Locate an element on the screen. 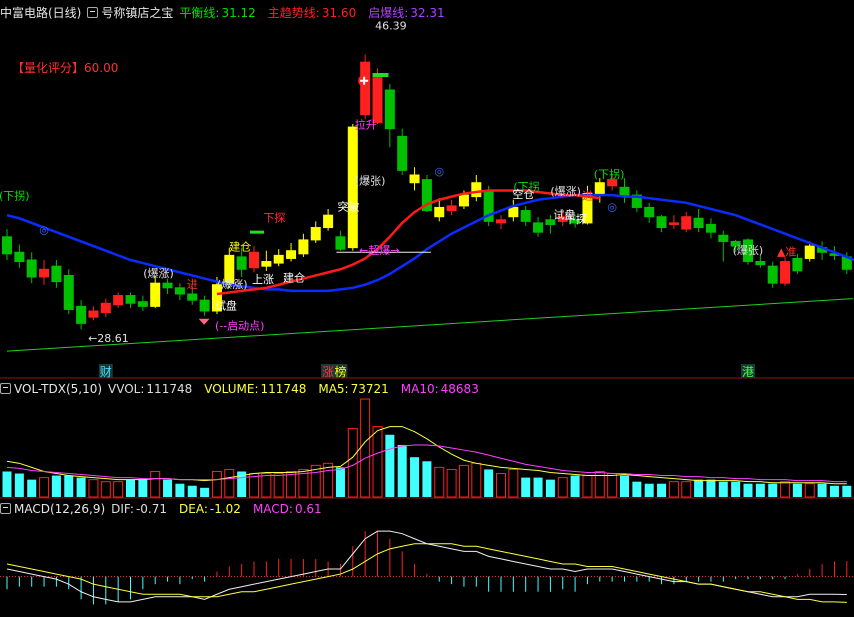 The width and height of the screenshot is (854, 617). long-ma-line is located at coordinates (429, 325).